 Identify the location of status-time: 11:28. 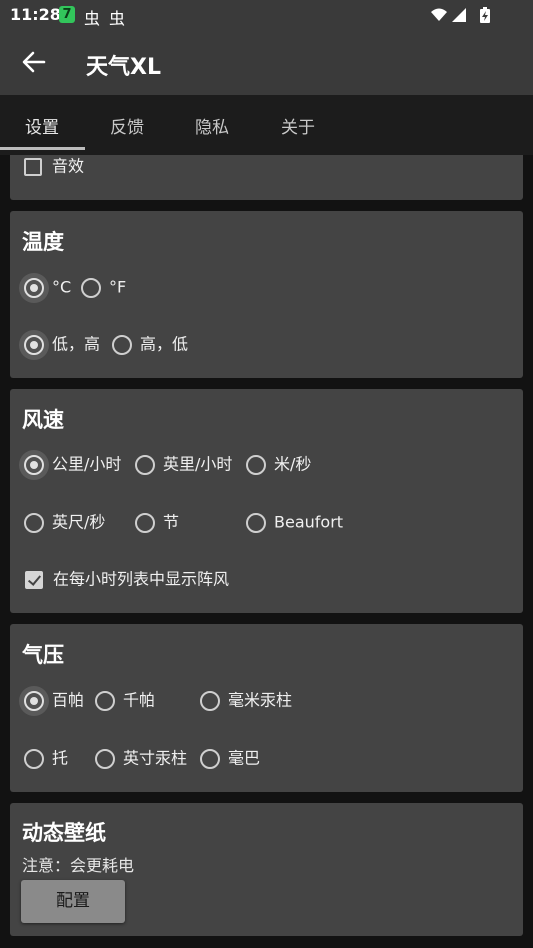
(35, 14).